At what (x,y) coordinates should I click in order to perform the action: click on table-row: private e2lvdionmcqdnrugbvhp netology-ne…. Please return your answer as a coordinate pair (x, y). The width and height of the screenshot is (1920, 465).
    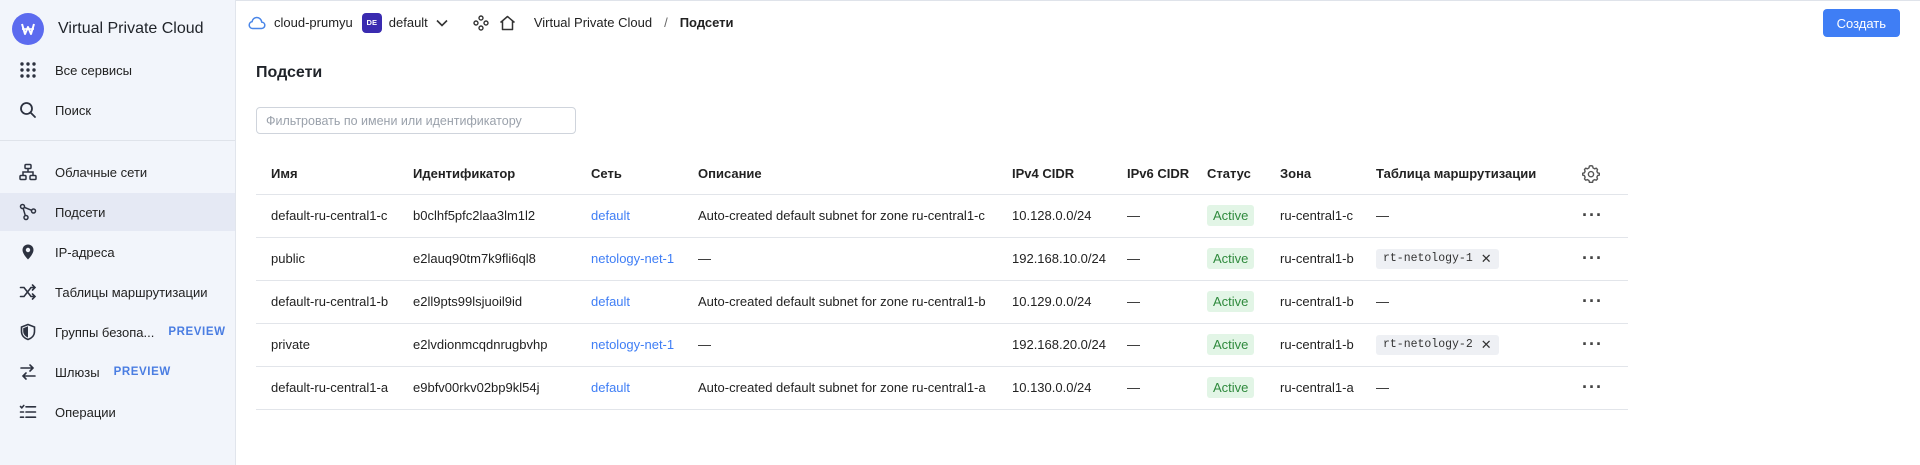
    Looking at the image, I should click on (942, 345).